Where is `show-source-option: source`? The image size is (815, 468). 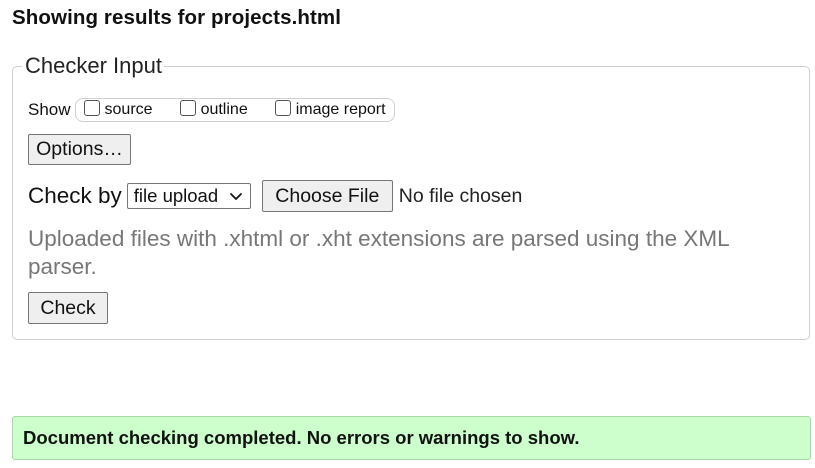 show-source-option: source is located at coordinates (118, 109).